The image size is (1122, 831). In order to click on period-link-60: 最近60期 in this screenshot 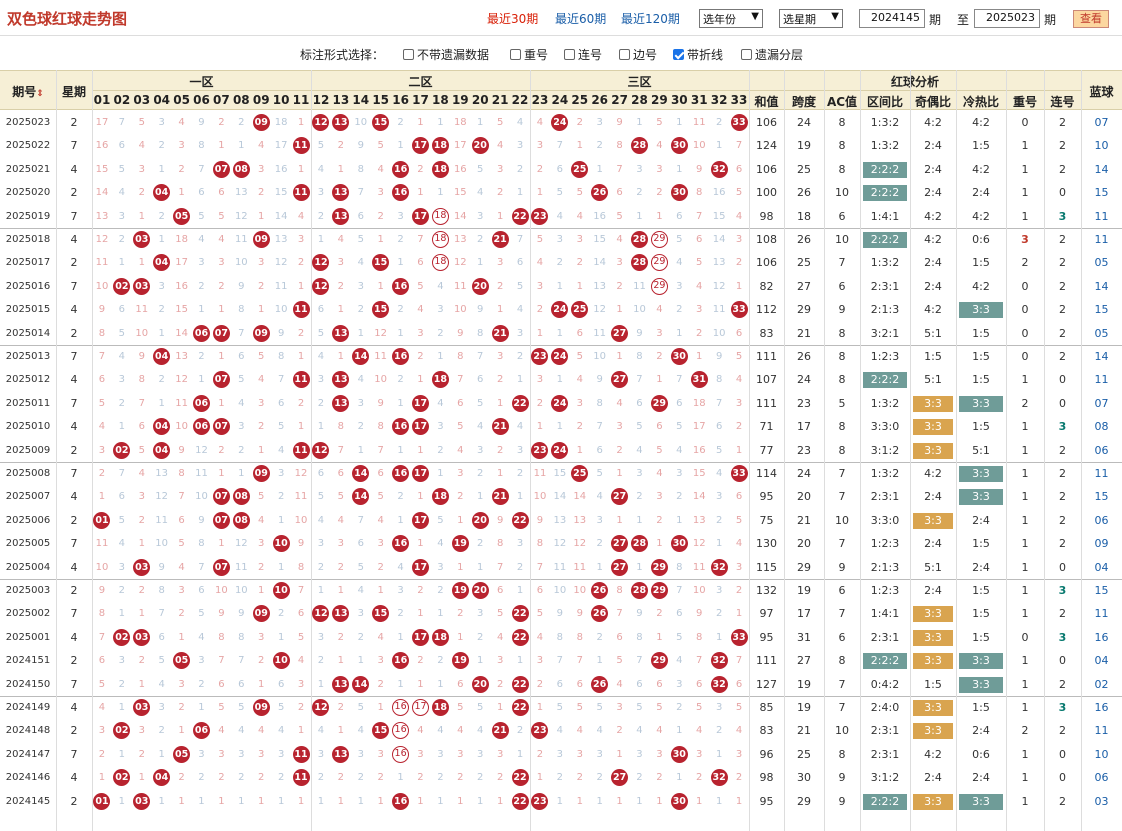, I will do `click(580, 18)`.